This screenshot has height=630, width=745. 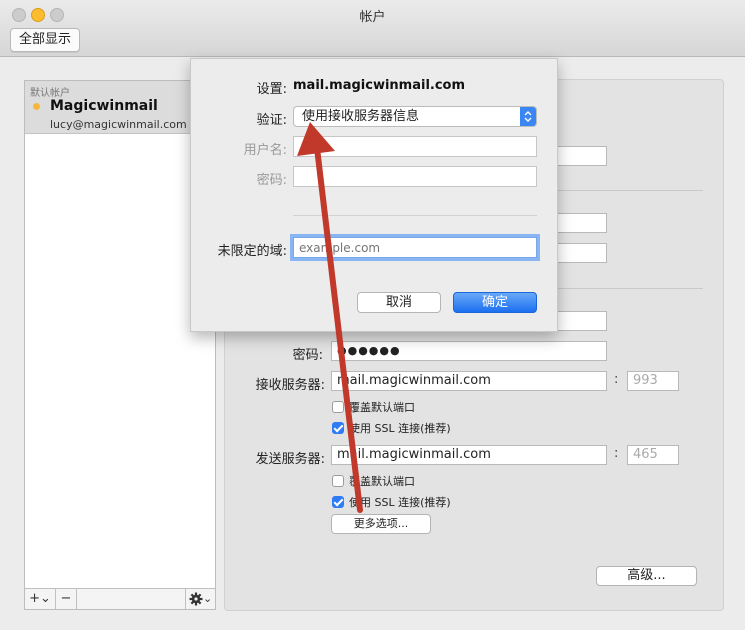 What do you see at coordinates (372, 17) in the screenshot?
I see `window-title: 帐户` at bounding box center [372, 17].